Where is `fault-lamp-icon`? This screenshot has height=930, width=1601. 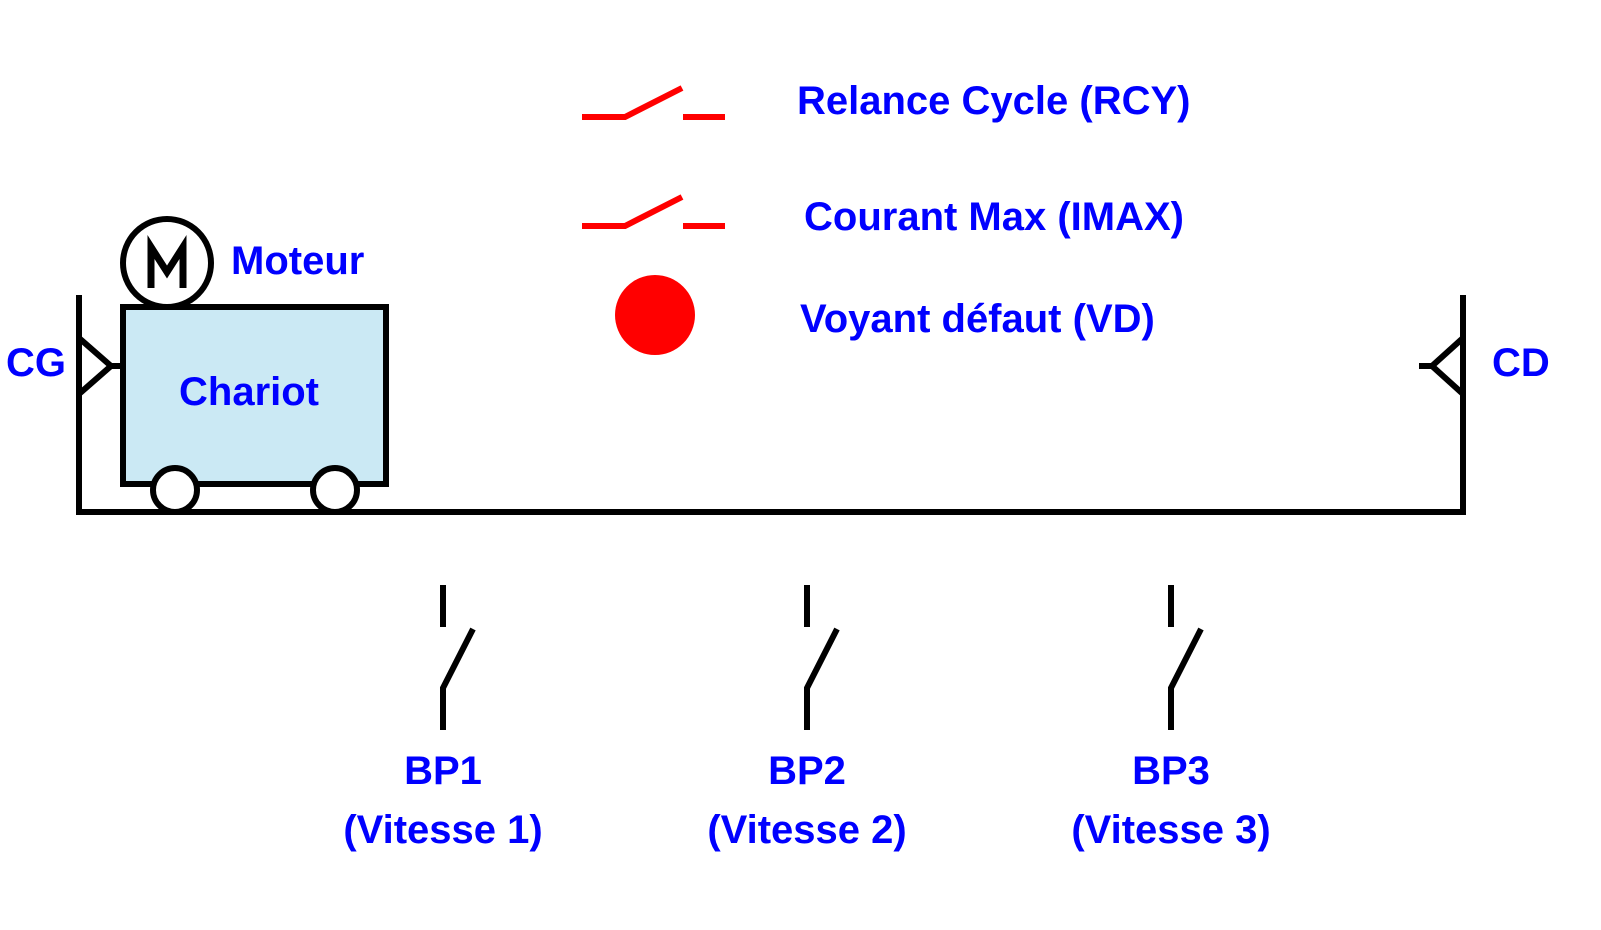 fault-lamp-icon is located at coordinates (655, 315).